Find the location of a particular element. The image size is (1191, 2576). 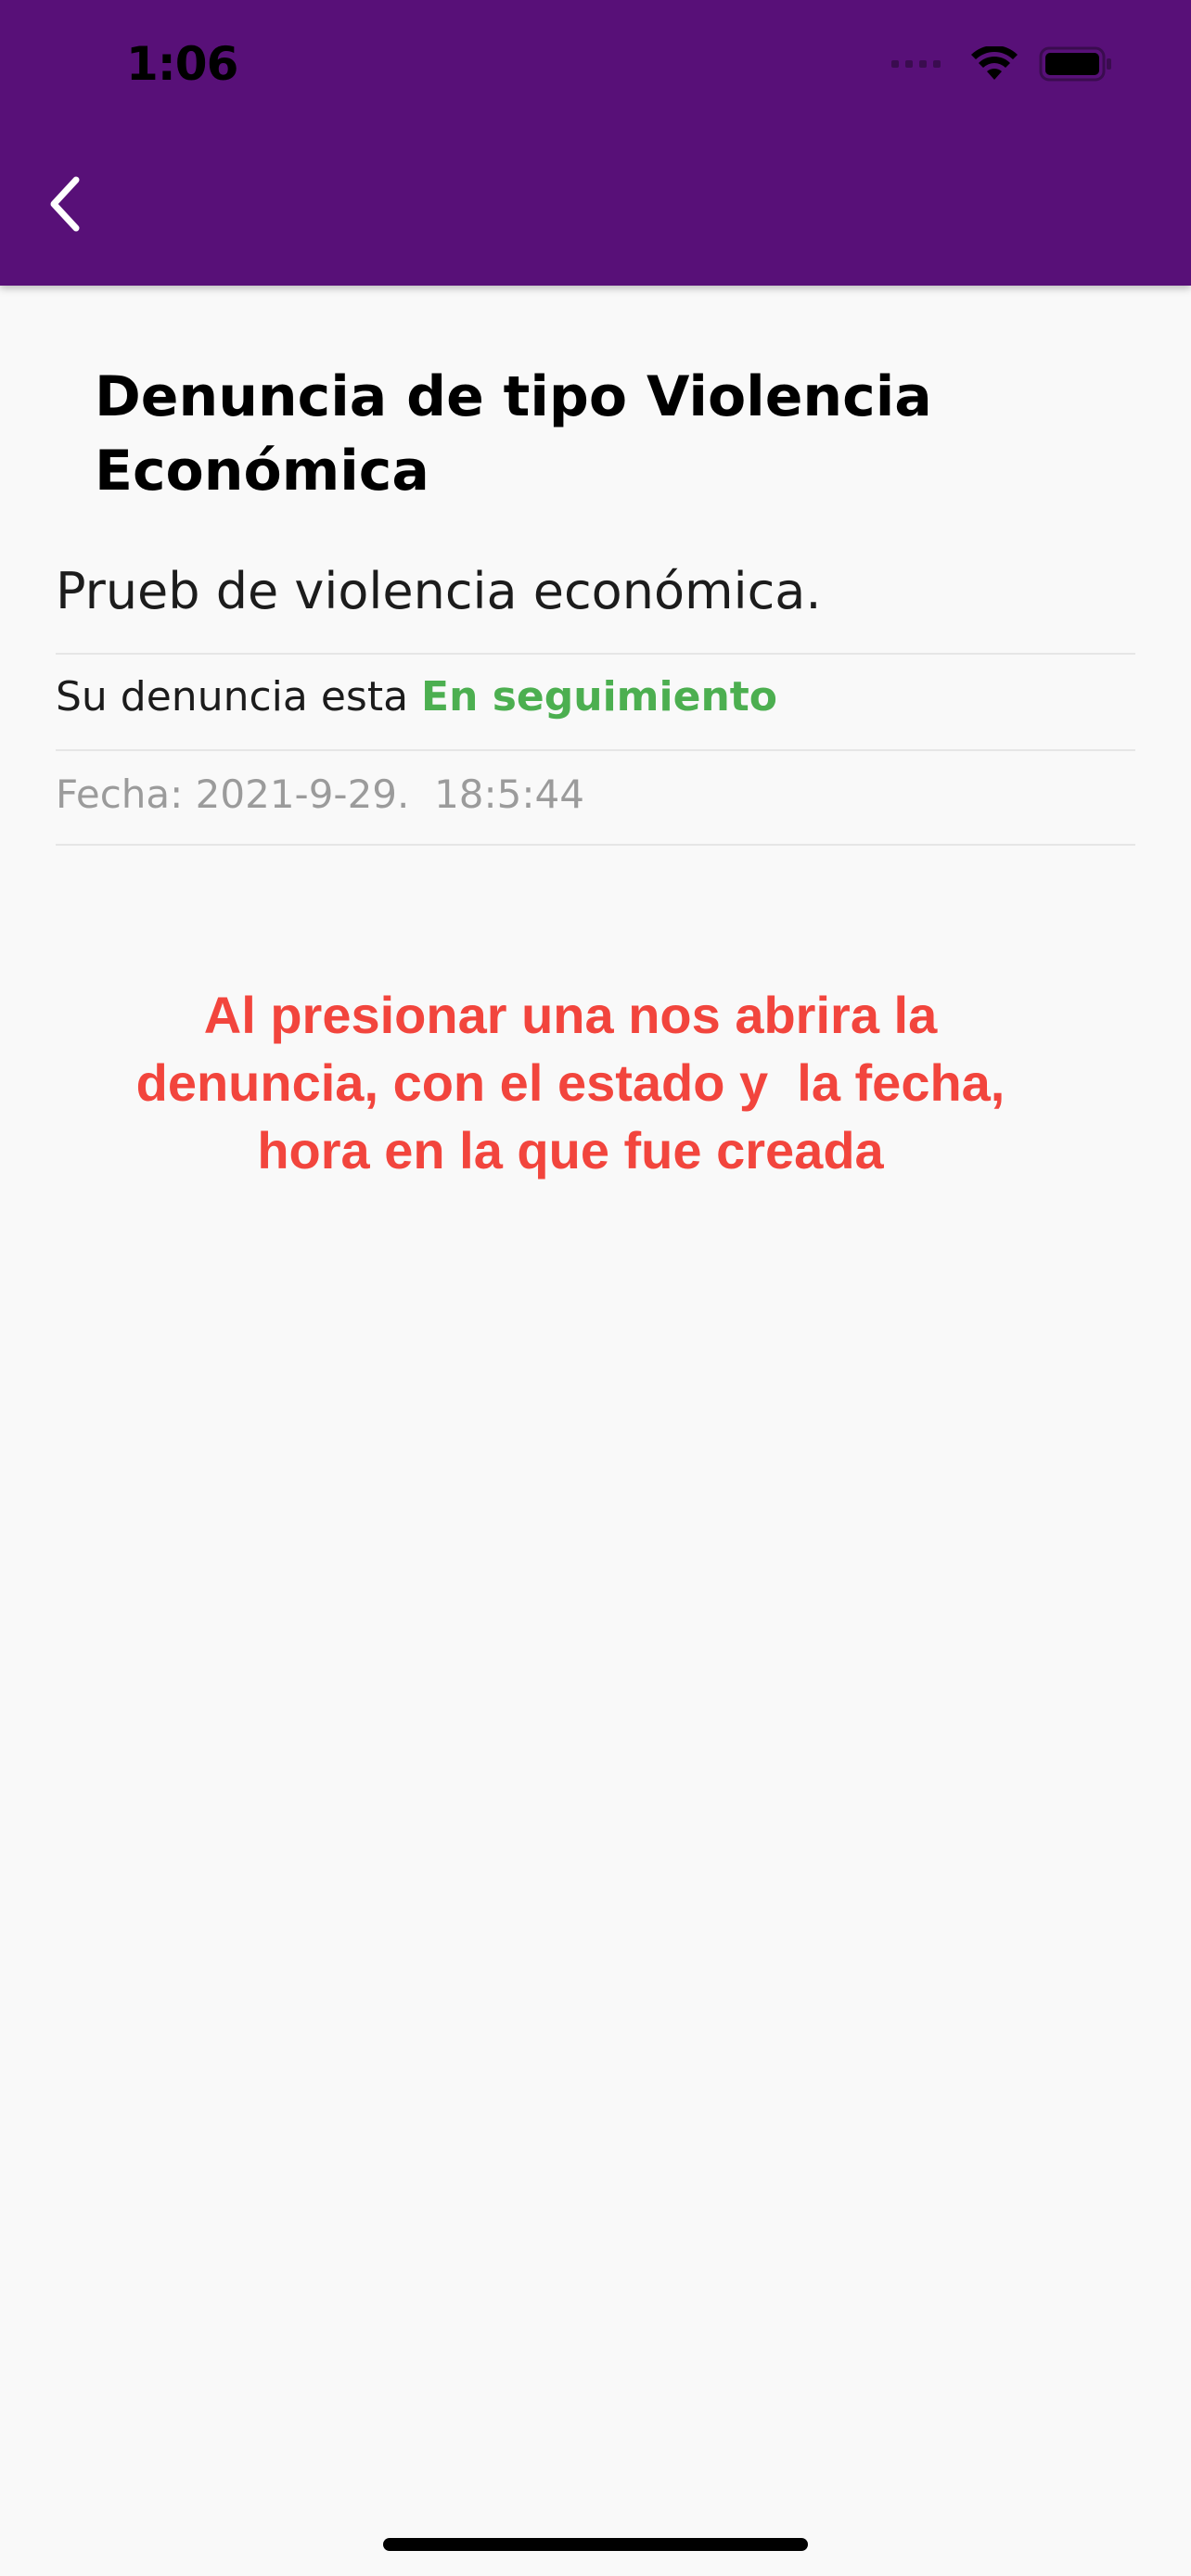

complaint-description: Prueb de violencia económica. is located at coordinates (439, 591).